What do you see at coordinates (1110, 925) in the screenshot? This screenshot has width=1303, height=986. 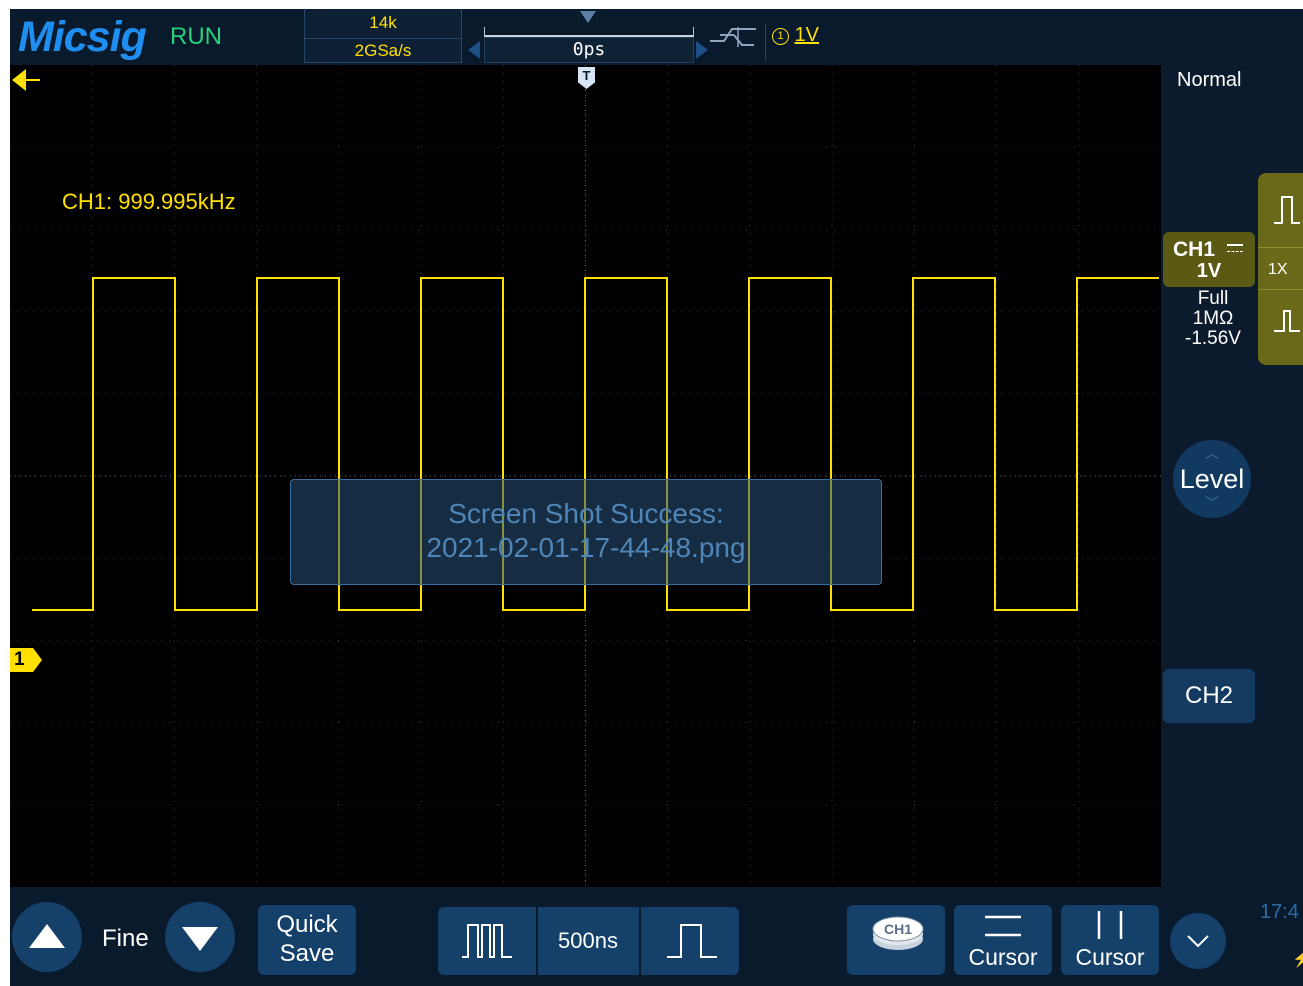 I see `vertical-cursor-icon` at bounding box center [1110, 925].